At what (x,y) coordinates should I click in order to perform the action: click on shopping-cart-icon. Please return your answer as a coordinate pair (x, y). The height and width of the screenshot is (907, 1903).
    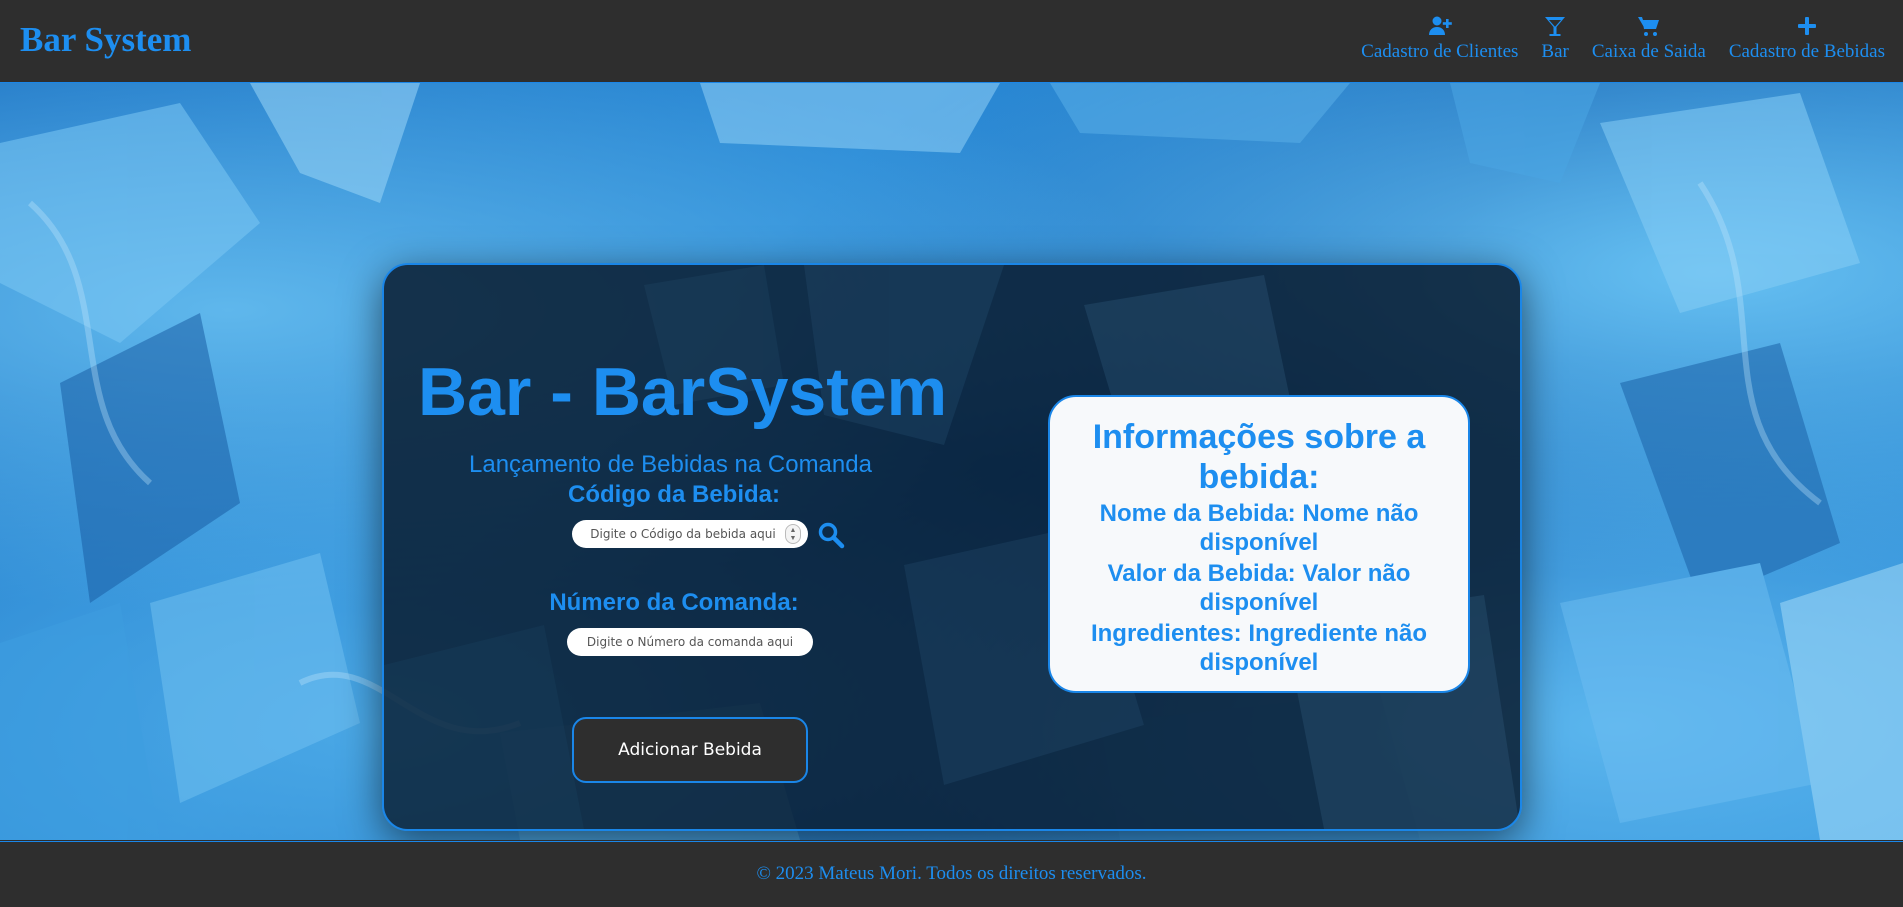
    Looking at the image, I should click on (1649, 26).